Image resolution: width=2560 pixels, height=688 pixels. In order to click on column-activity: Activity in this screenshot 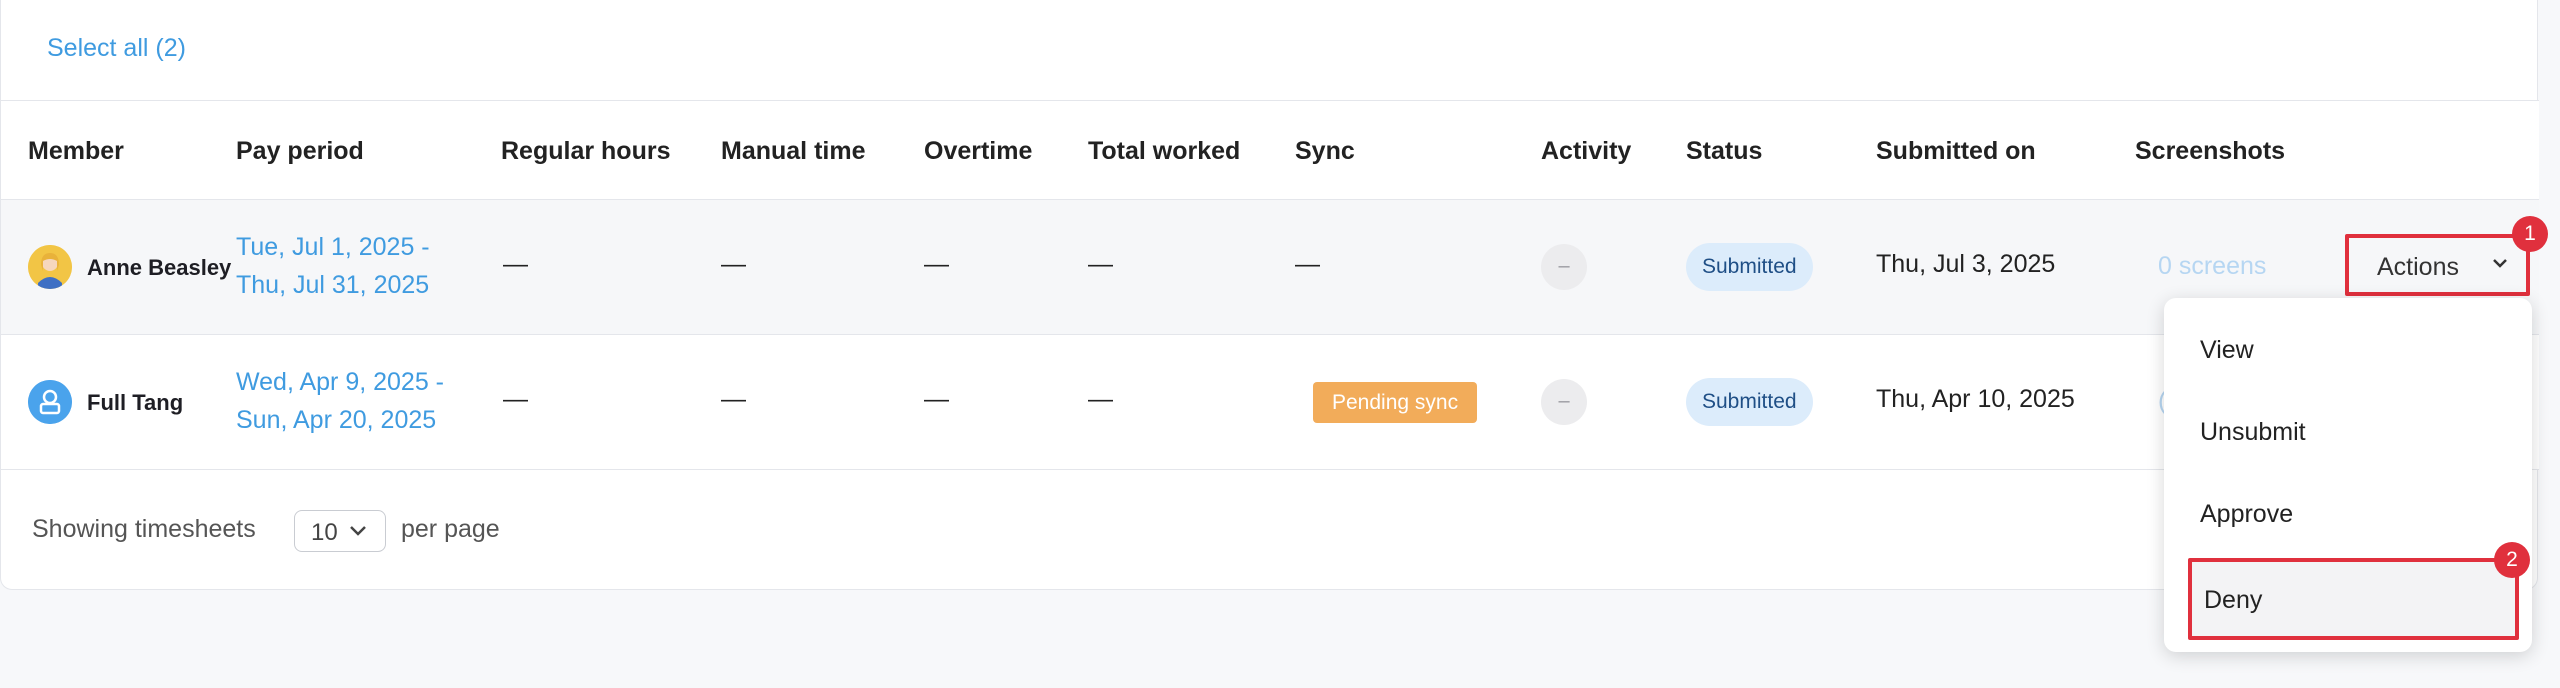, I will do `click(1586, 151)`.